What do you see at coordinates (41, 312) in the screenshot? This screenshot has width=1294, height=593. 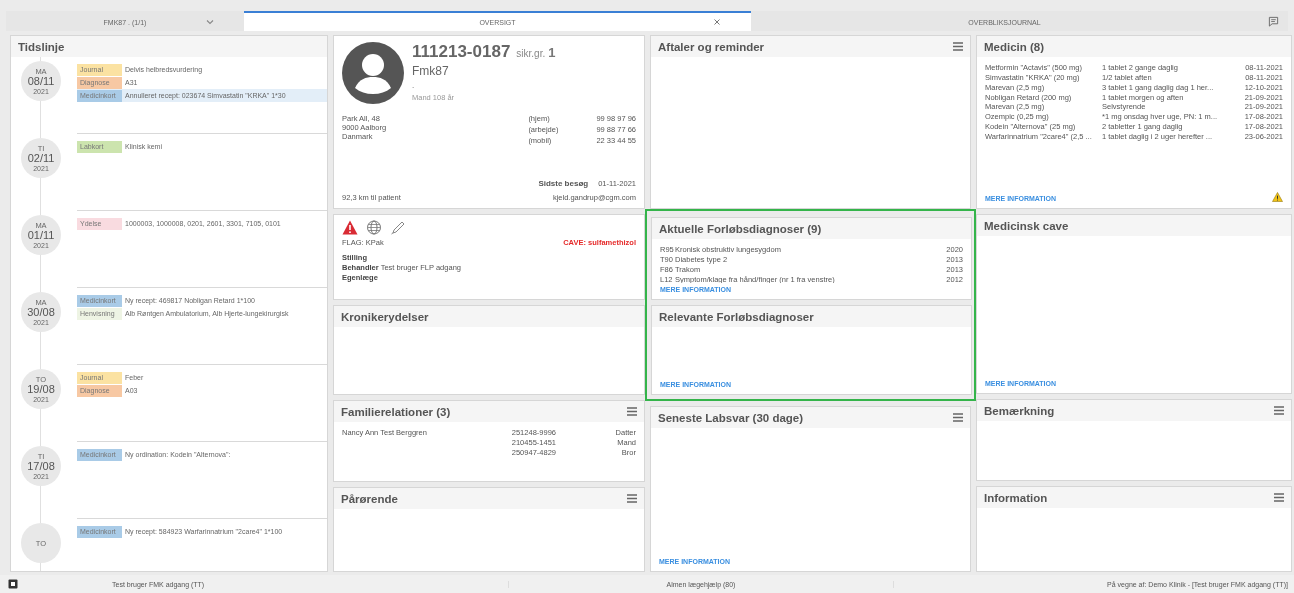 I see `date-label: 30/08` at bounding box center [41, 312].